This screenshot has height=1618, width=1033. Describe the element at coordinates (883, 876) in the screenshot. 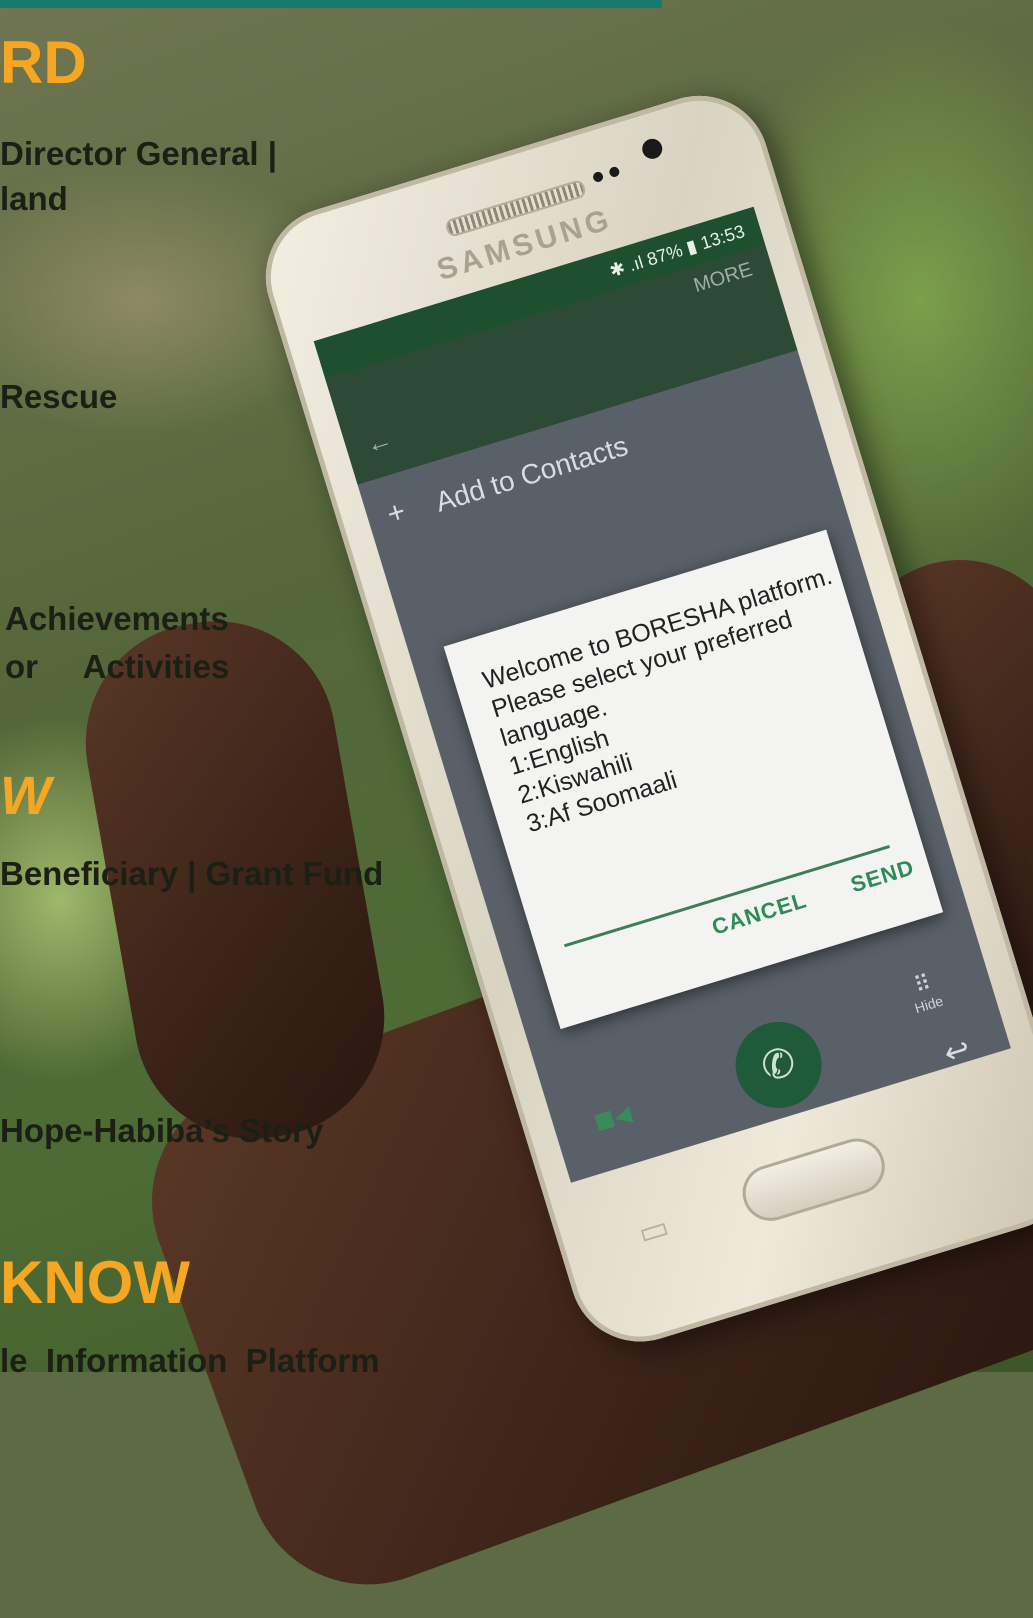

I see `send-button: SEND` at that location.